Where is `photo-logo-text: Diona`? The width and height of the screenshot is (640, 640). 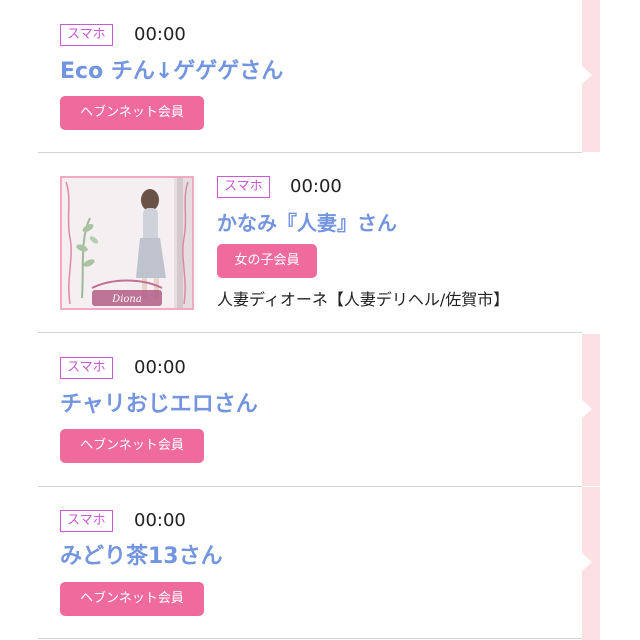 photo-logo-text: Diona is located at coordinates (126, 299).